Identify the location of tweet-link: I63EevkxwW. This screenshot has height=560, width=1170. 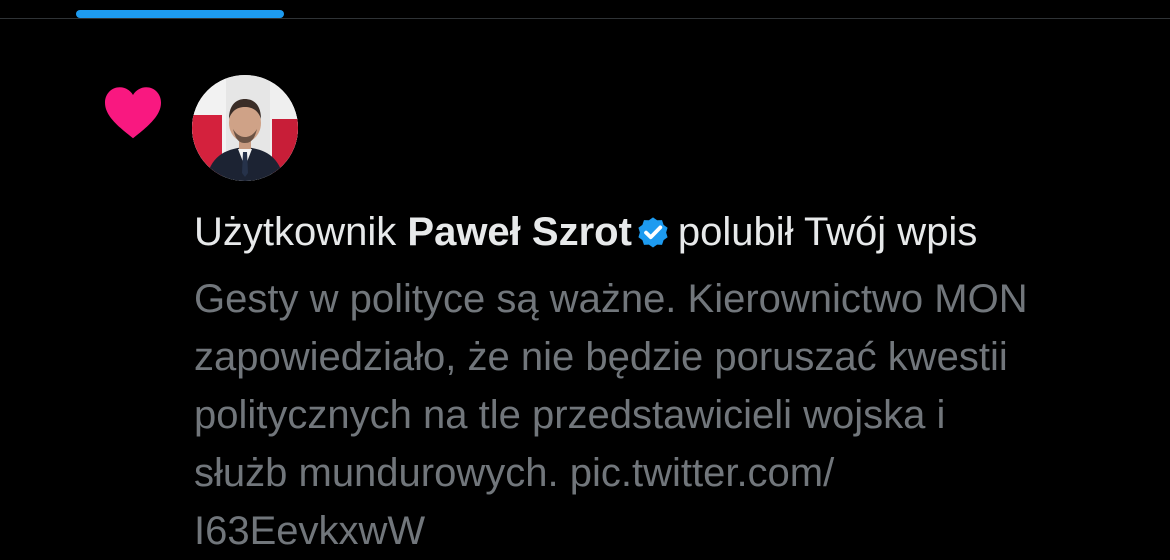
(674, 531).